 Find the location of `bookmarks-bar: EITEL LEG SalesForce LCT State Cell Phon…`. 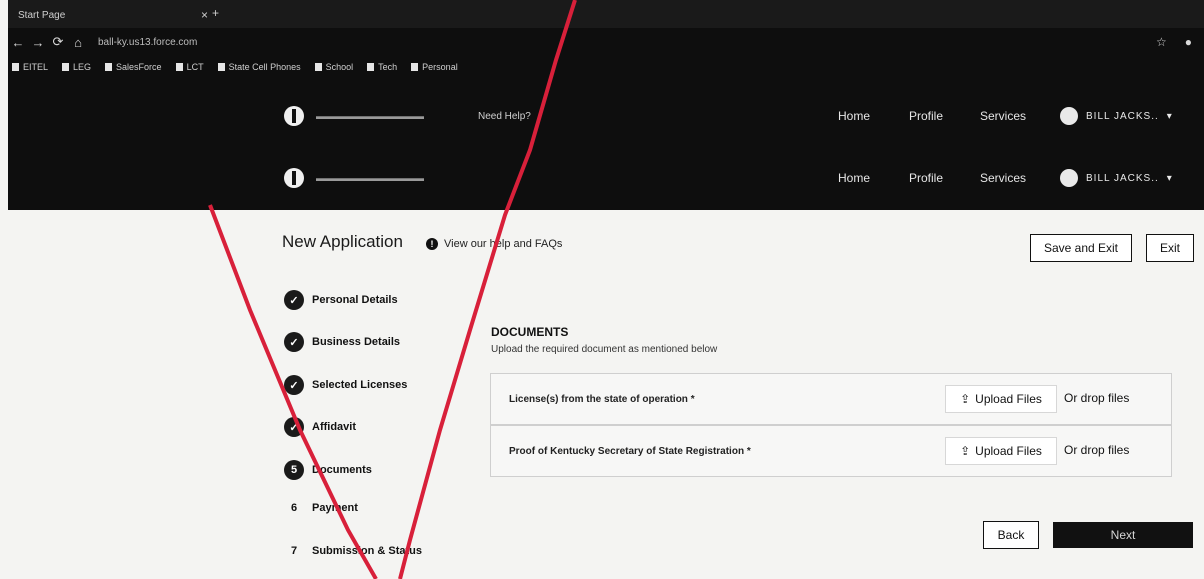

bookmarks-bar: EITEL LEG SalesForce LCT State Cell Phon… is located at coordinates (606, 67).